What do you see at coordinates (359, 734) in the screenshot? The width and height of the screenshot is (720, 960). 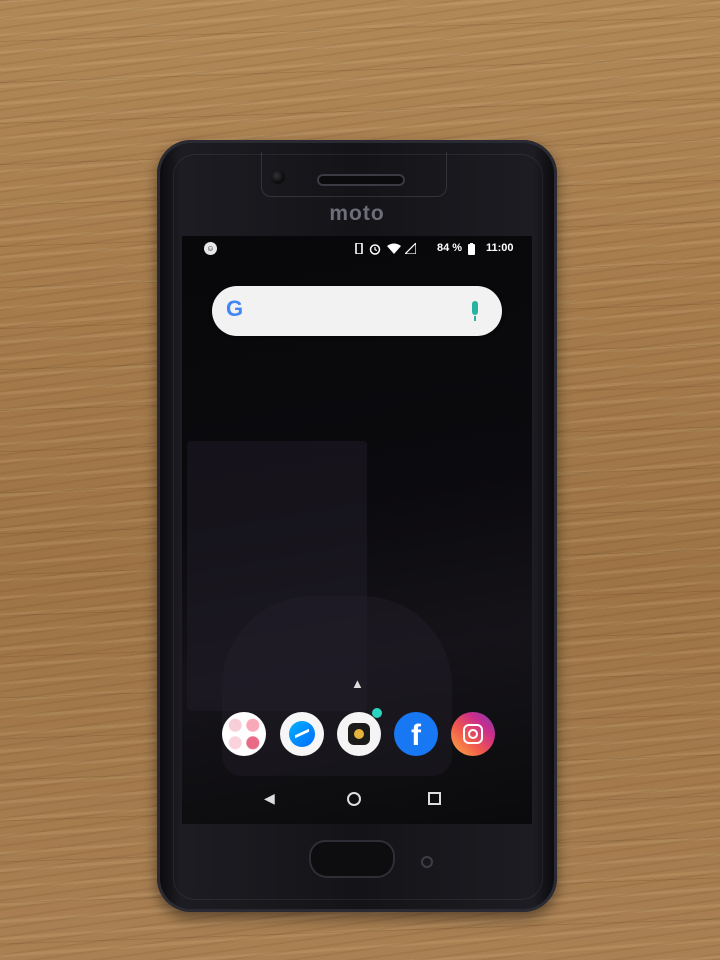 I see `camera-app-icon` at bounding box center [359, 734].